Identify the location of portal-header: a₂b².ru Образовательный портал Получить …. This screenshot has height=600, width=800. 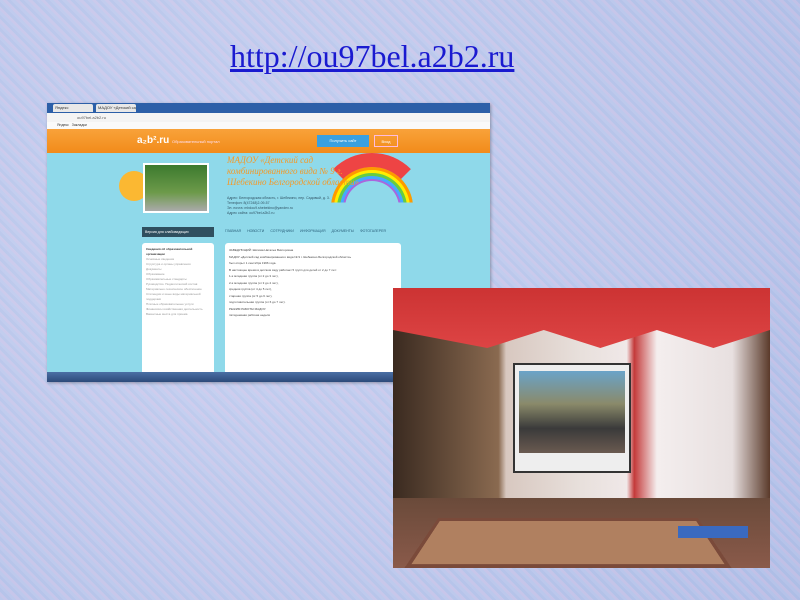
(268, 141).